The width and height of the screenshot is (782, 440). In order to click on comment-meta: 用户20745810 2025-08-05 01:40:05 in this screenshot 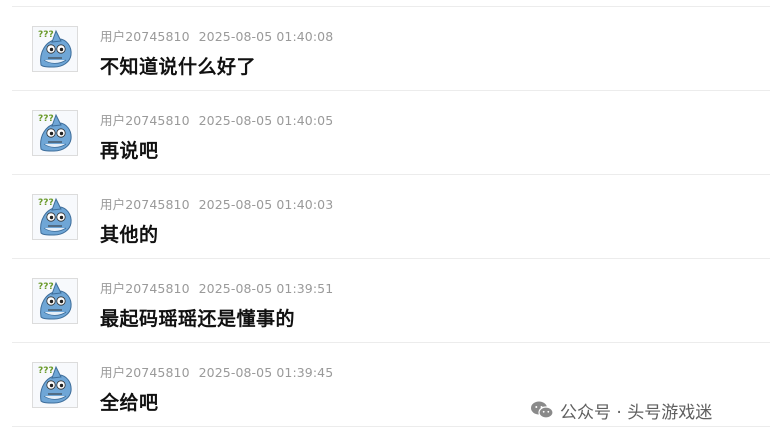, I will do `click(216, 119)`.